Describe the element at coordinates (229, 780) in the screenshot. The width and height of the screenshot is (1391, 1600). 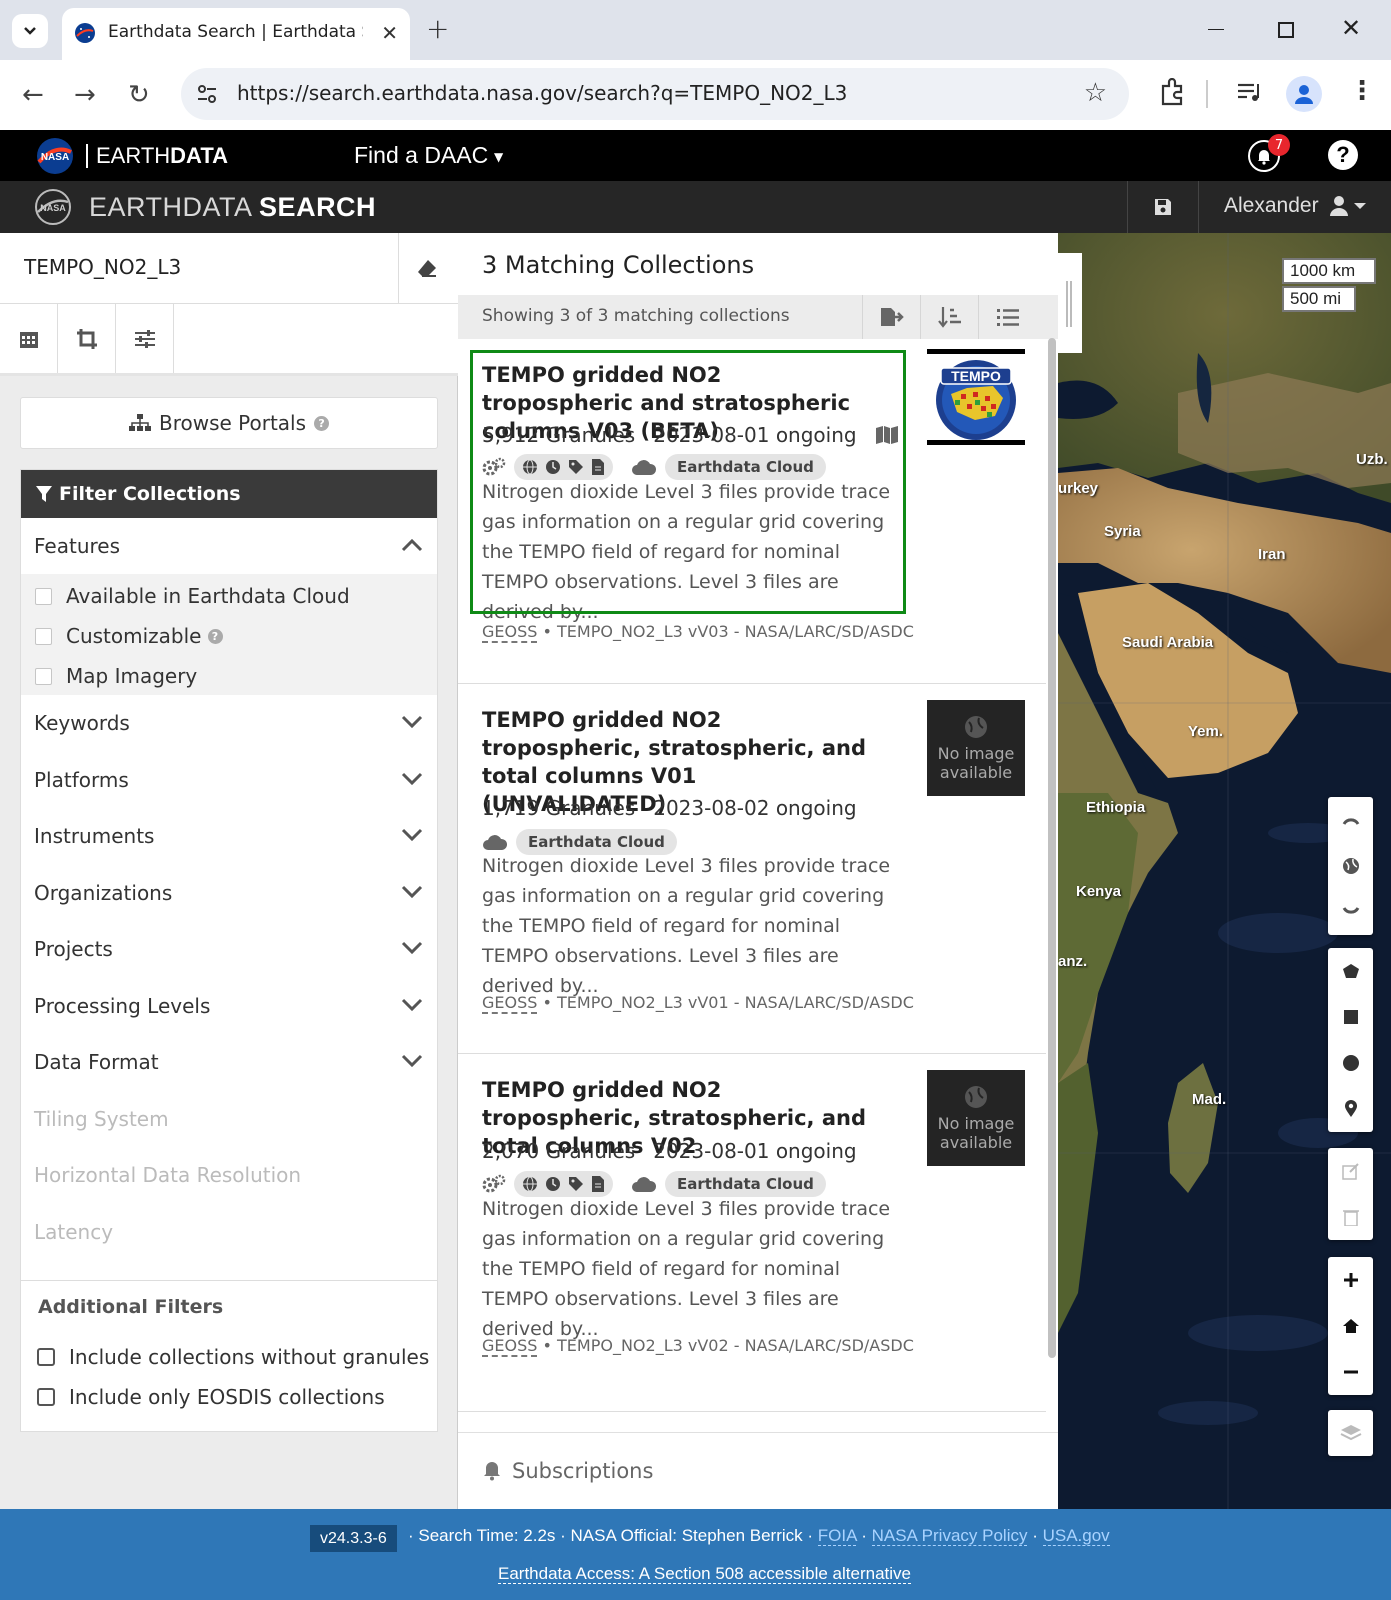
I see `facet-1: Platforms` at that location.